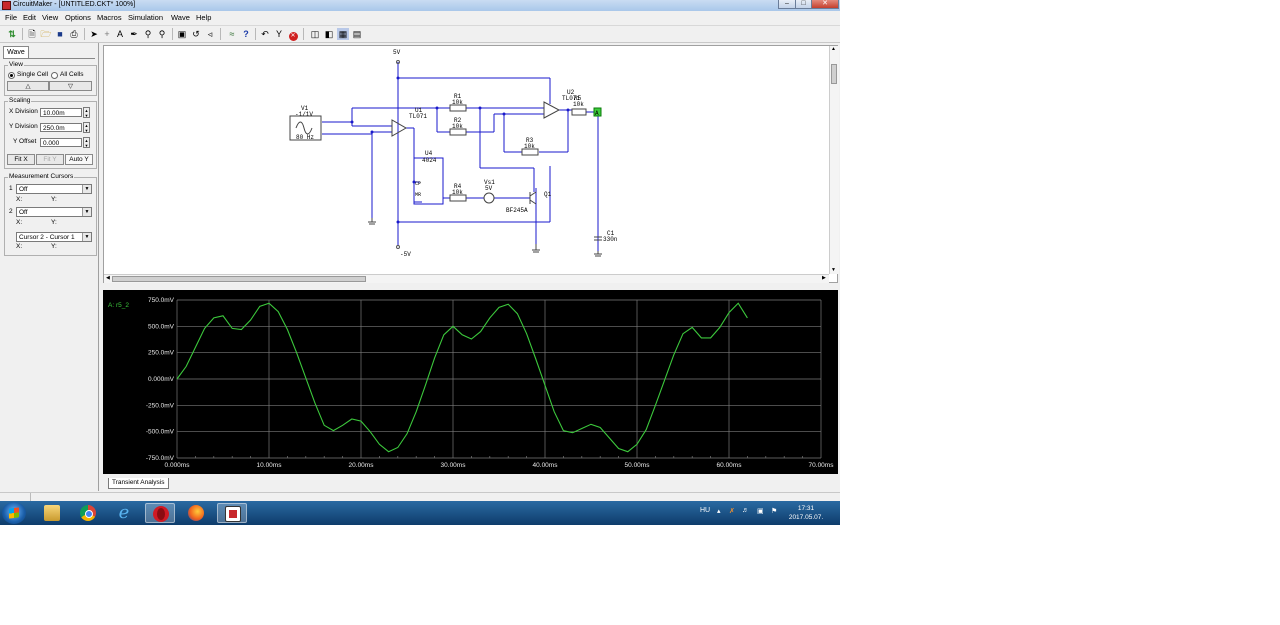 This screenshot has height=625, width=1280. Describe the element at coordinates (265, 34) in the screenshot. I see `reset-icon: ↶` at that location.